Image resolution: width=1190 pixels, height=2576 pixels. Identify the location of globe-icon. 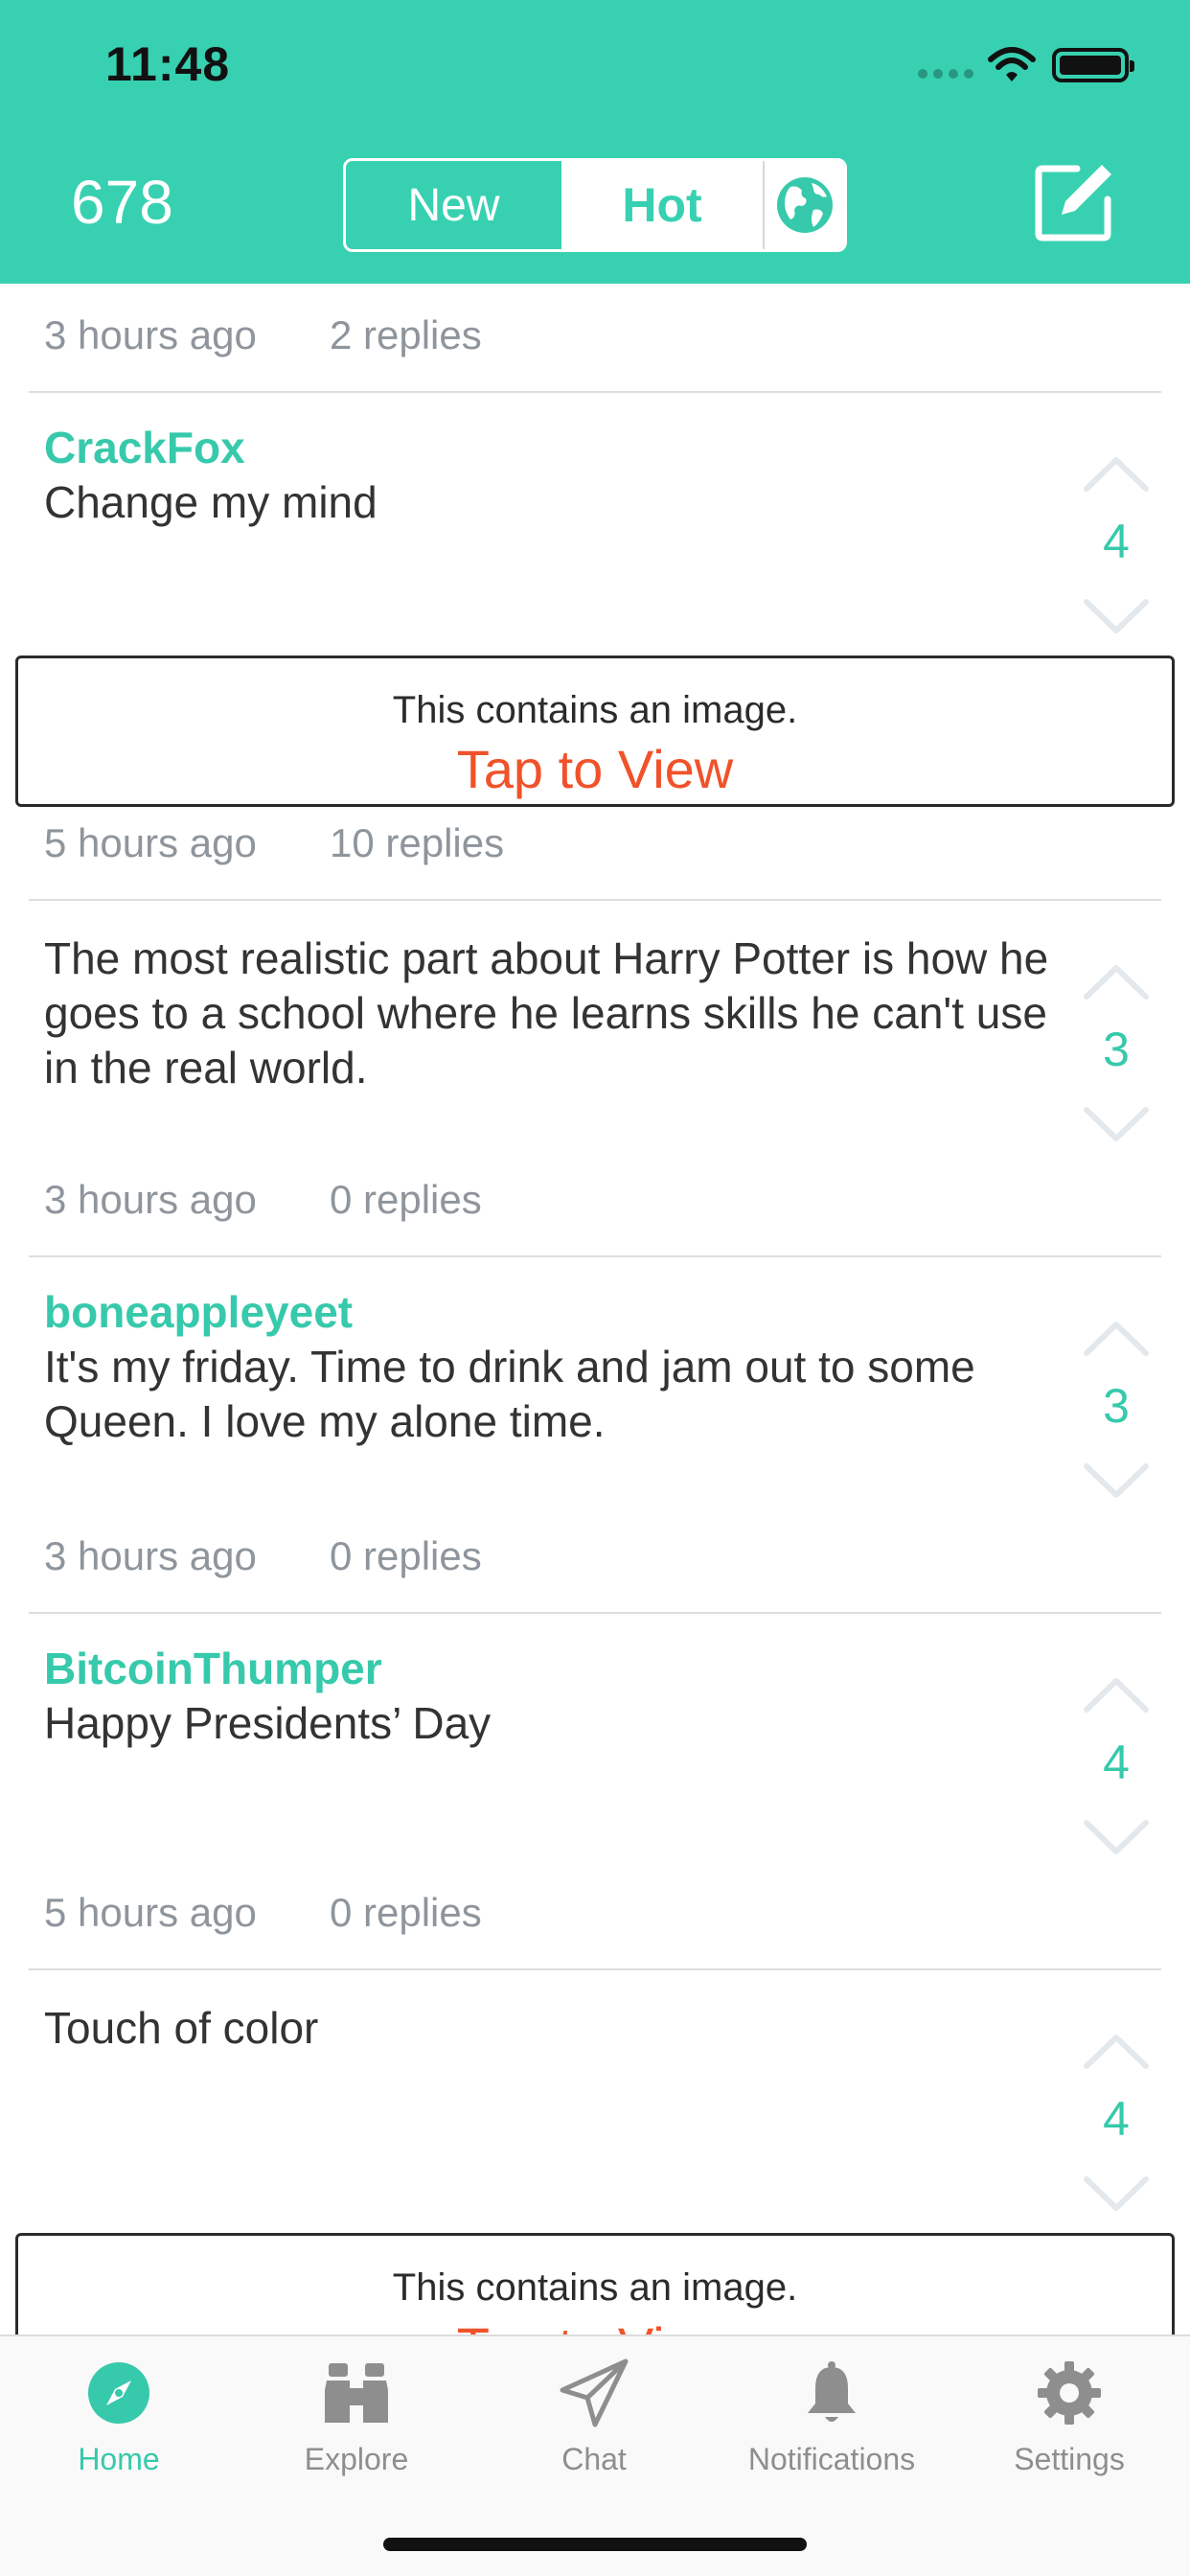
(805, 205).